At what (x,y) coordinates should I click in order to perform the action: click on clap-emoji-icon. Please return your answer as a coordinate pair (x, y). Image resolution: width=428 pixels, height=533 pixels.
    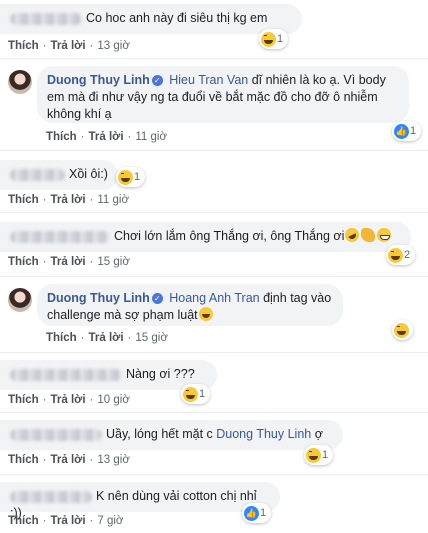
    Looking at the image, I should click on (368, 235).